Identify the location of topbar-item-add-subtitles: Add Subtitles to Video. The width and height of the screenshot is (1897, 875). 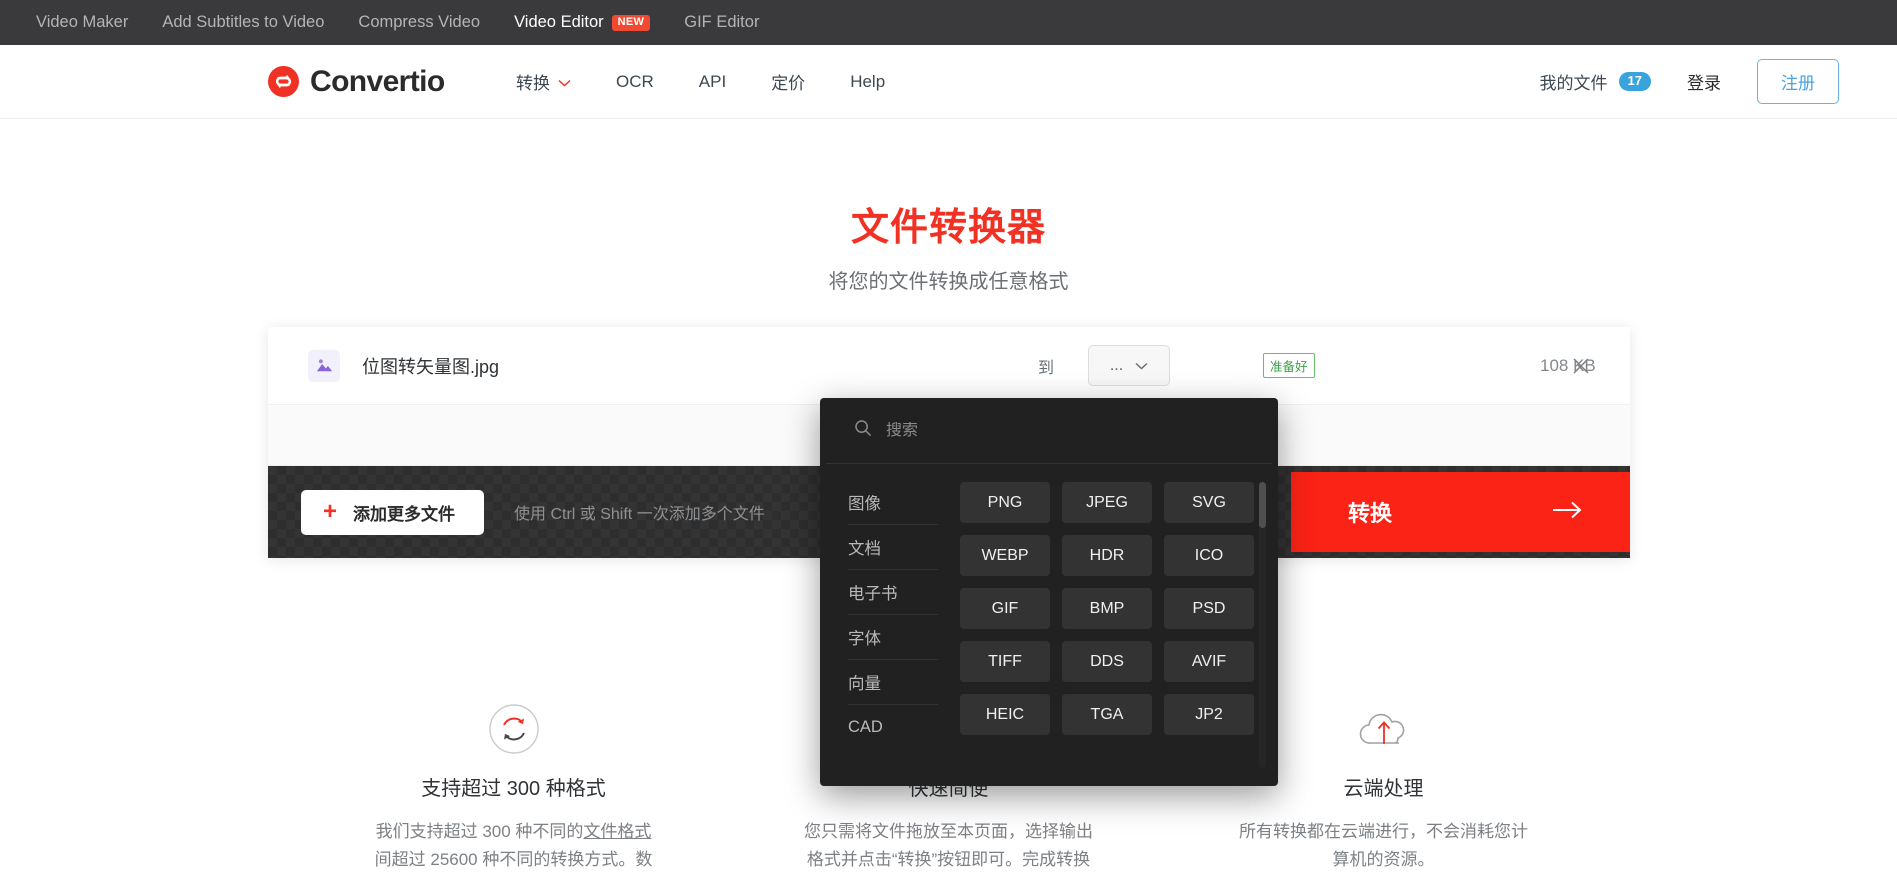
(243, 22).